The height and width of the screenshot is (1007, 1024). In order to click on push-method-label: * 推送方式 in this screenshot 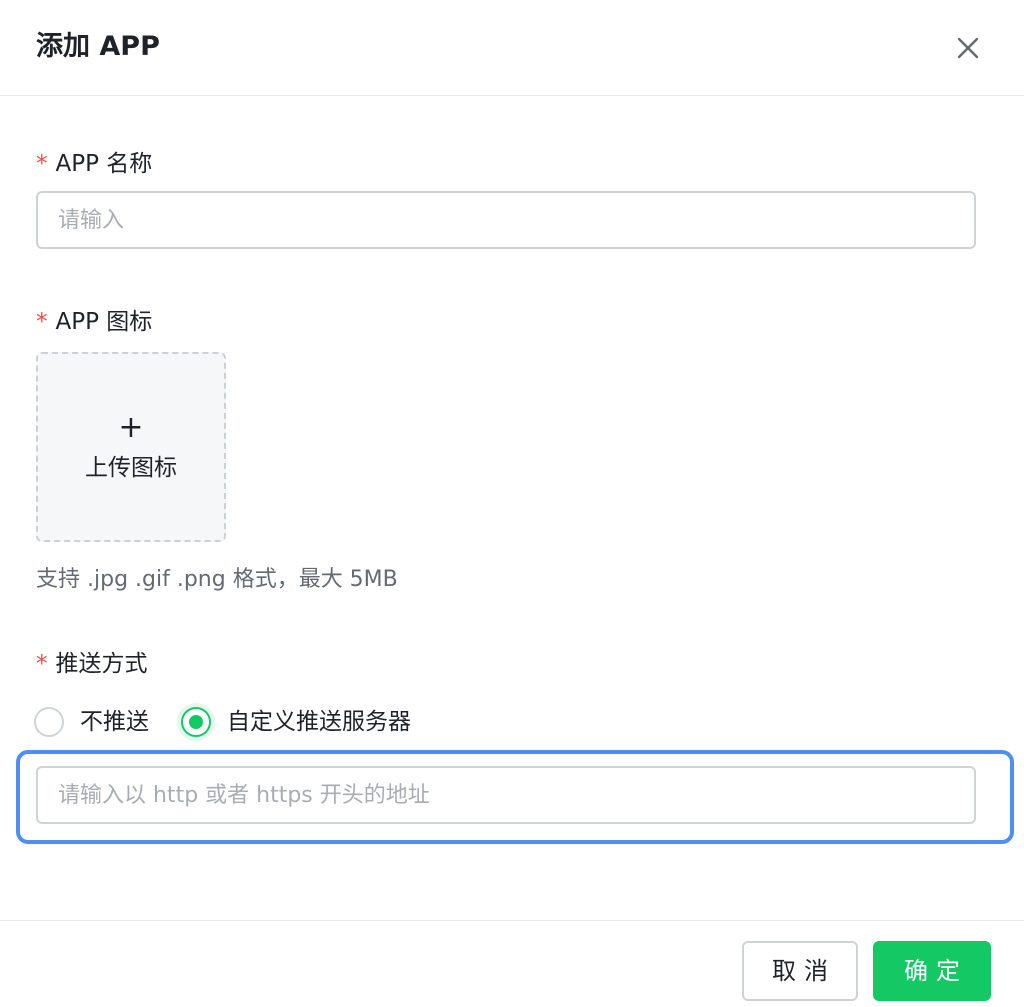, I will do `click(92, 664)`.